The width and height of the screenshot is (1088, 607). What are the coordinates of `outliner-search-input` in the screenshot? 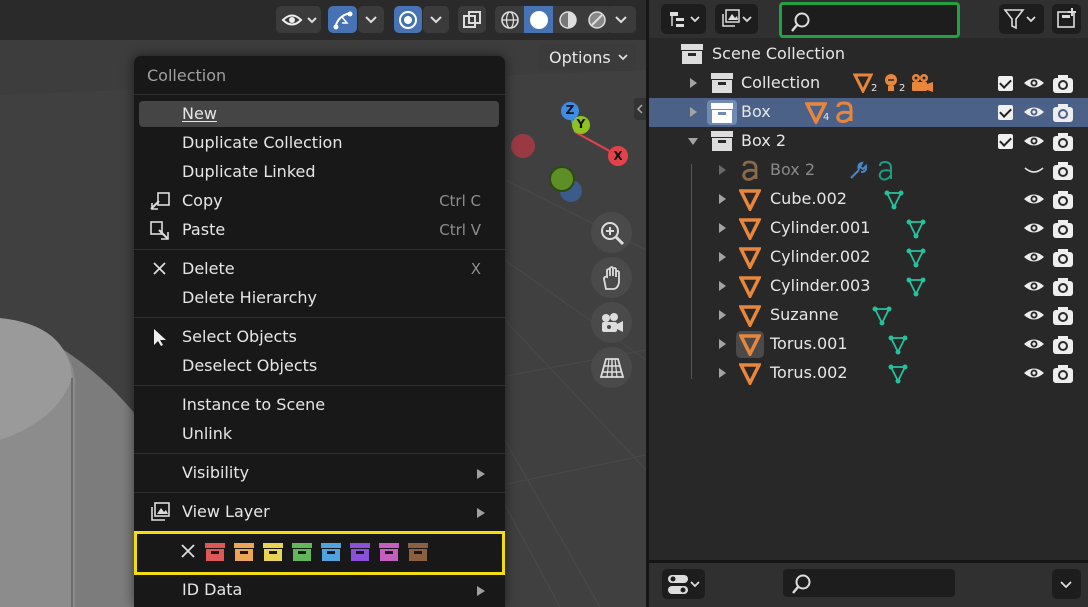 It's located at (869, 20).